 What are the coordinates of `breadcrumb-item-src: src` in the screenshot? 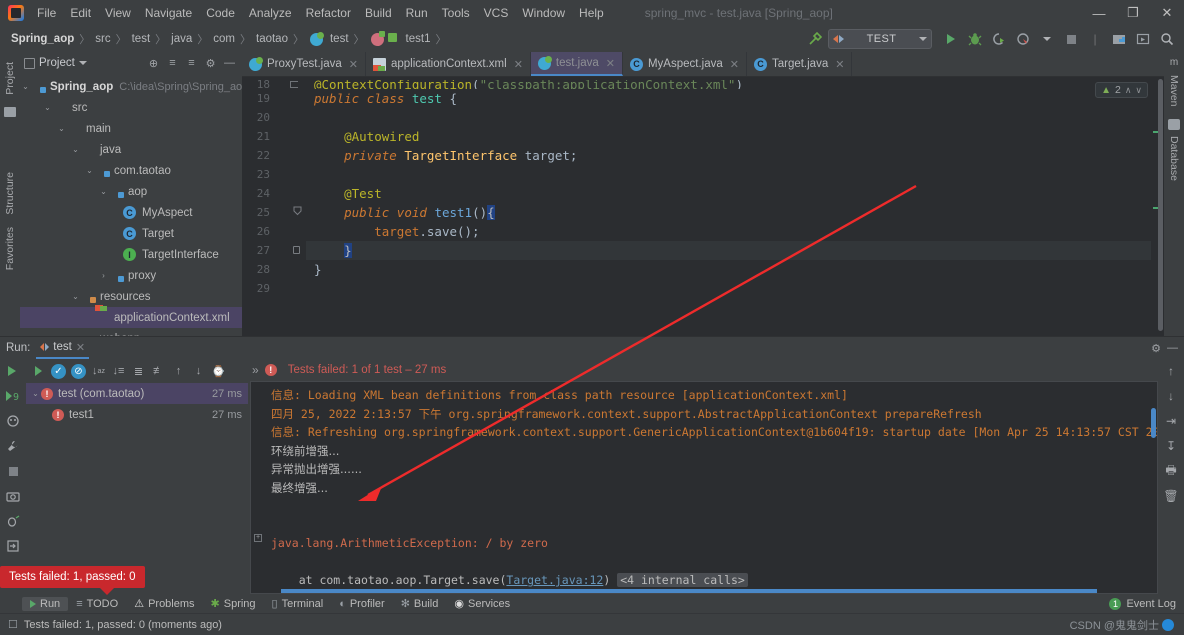 It's located at (102, 39).